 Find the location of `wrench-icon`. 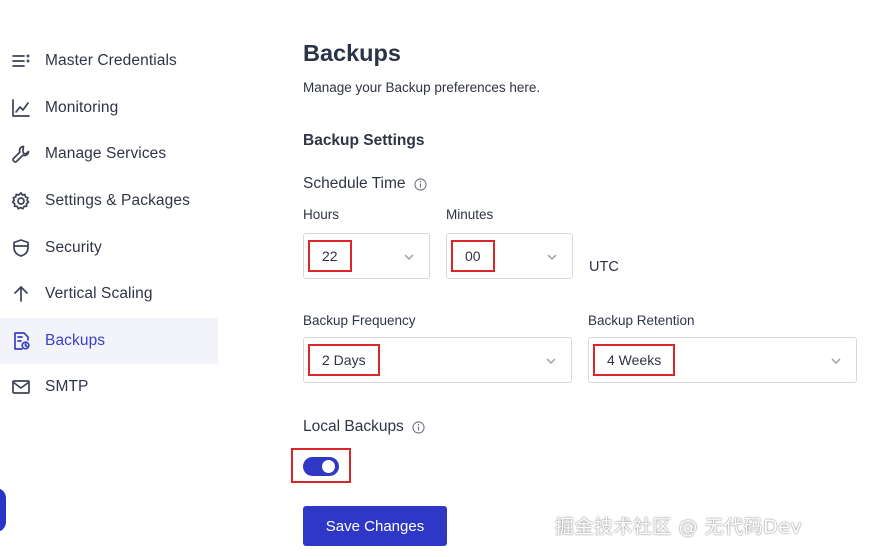

wrench-icon is located at coordinates (21, 154).